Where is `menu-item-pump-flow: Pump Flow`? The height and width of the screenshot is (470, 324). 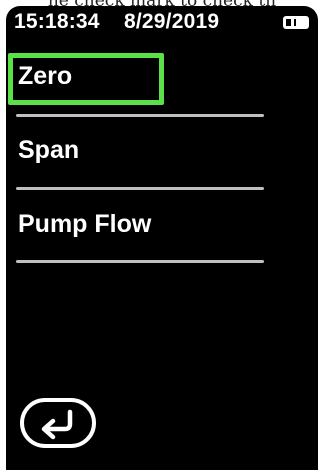
menu-item-pump-flow: Pump Flow is located at coordinates (162, 231).